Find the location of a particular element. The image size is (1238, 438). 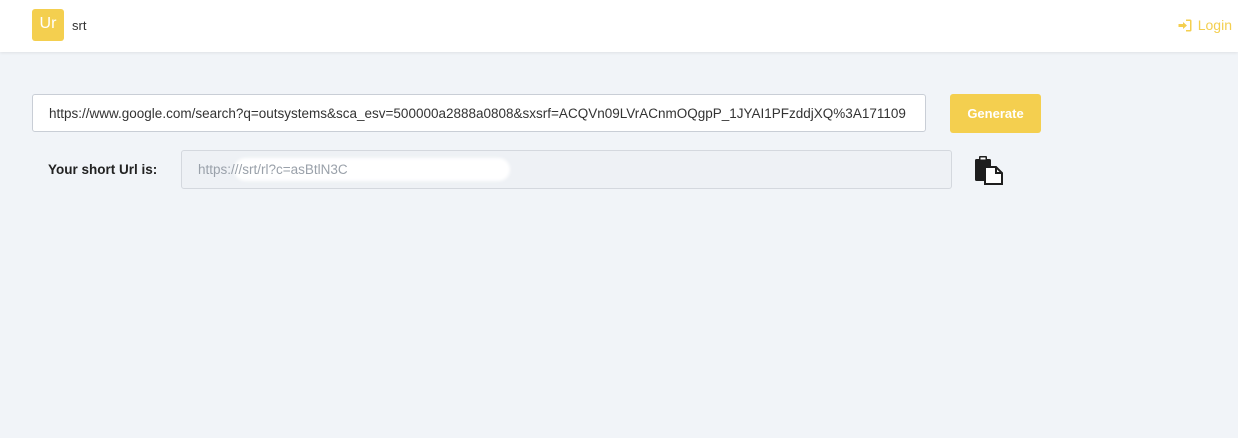

short-url-output: https:///srt/rl?c=asBtlN3C is located at coordinates (566, 169).